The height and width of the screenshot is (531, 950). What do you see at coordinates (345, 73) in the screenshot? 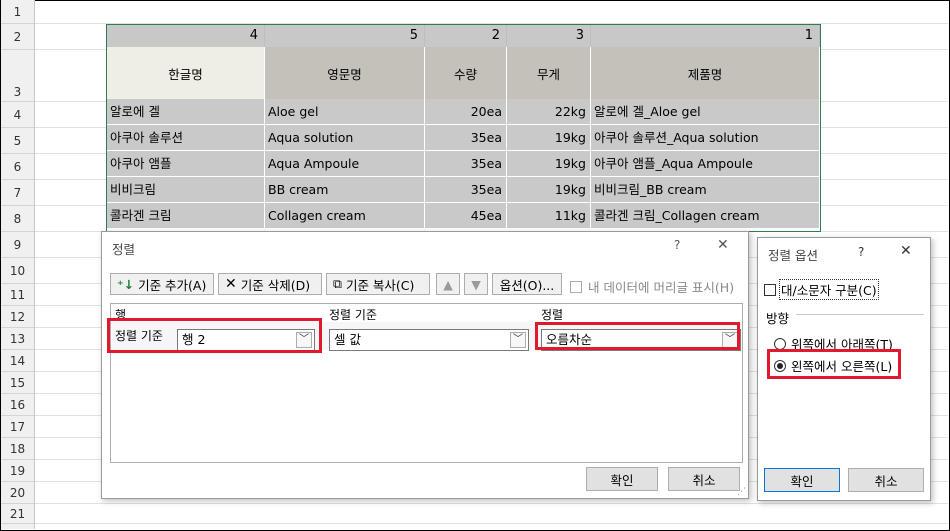
I see `column-header: 영문명` at bounding box center [345, 73].